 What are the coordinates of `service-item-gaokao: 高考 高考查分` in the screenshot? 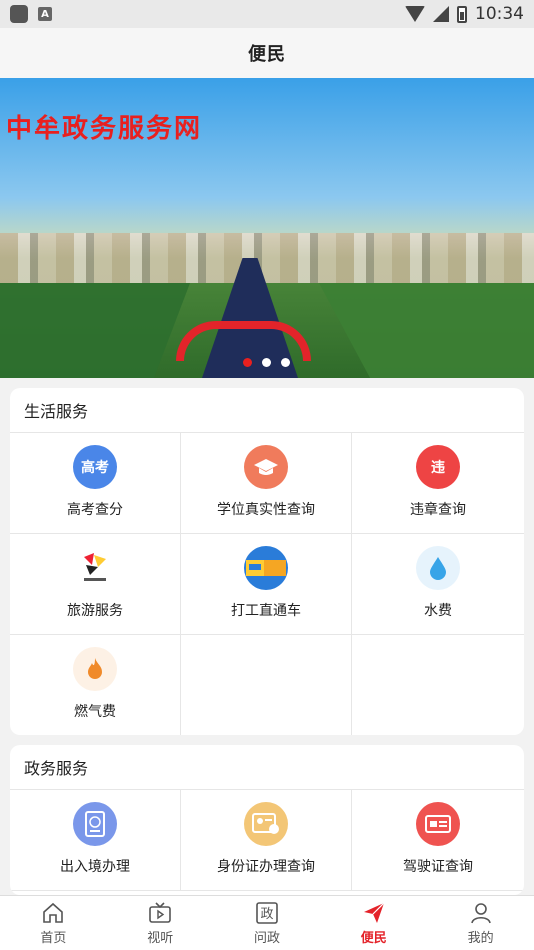 It's located at (95, 483).